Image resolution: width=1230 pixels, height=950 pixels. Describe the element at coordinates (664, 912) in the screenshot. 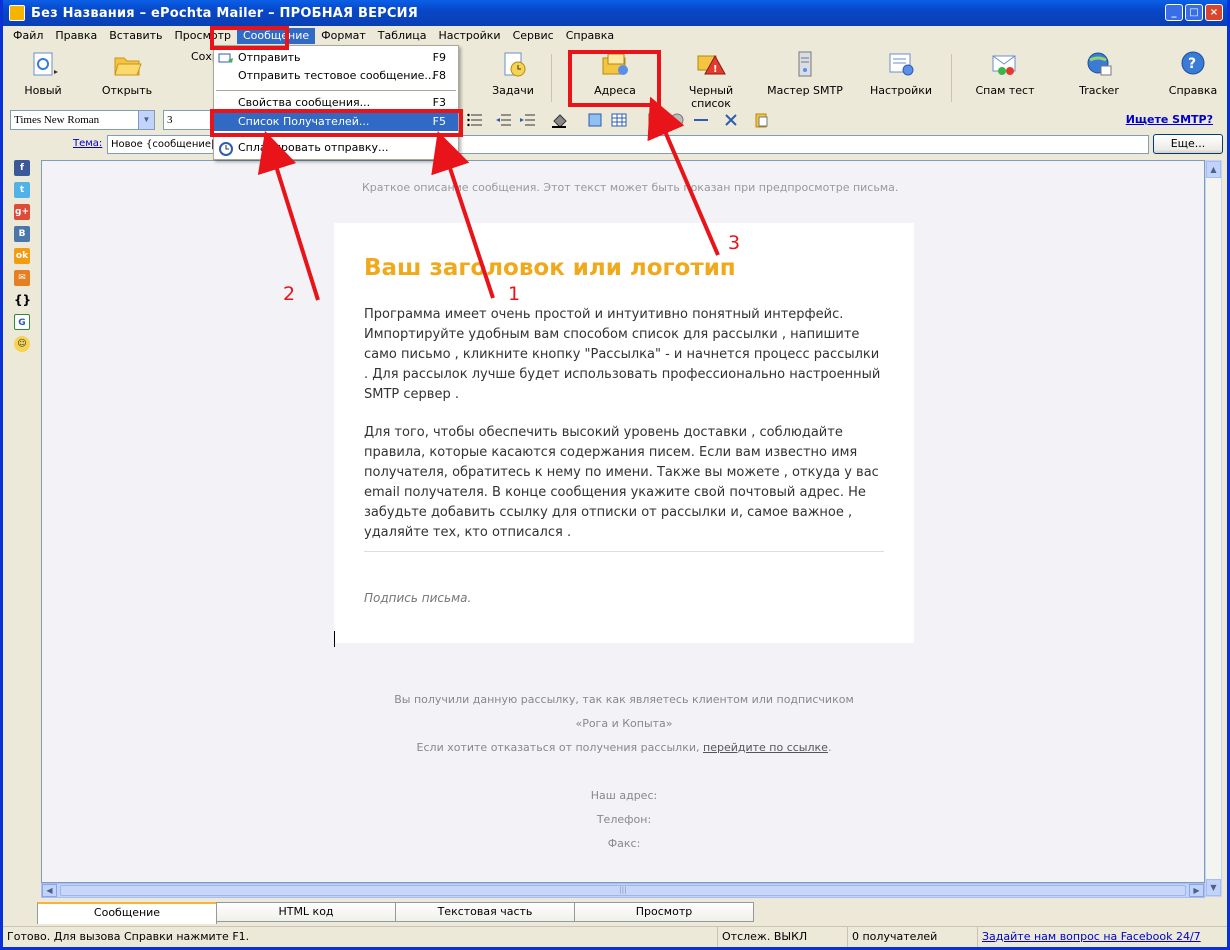

I see `tab-preview: Просмотр` at that location.